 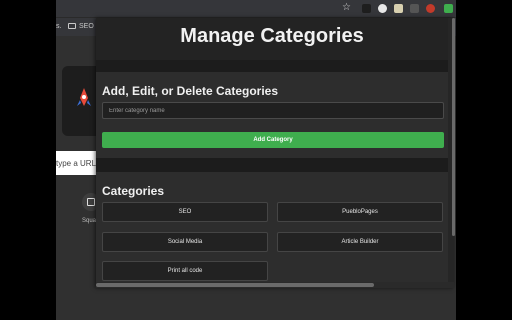 What do you see at coordinates (89, 221) in the screenshot?
I see `shortcut-label: Squa` at bounding box center [89, 221].